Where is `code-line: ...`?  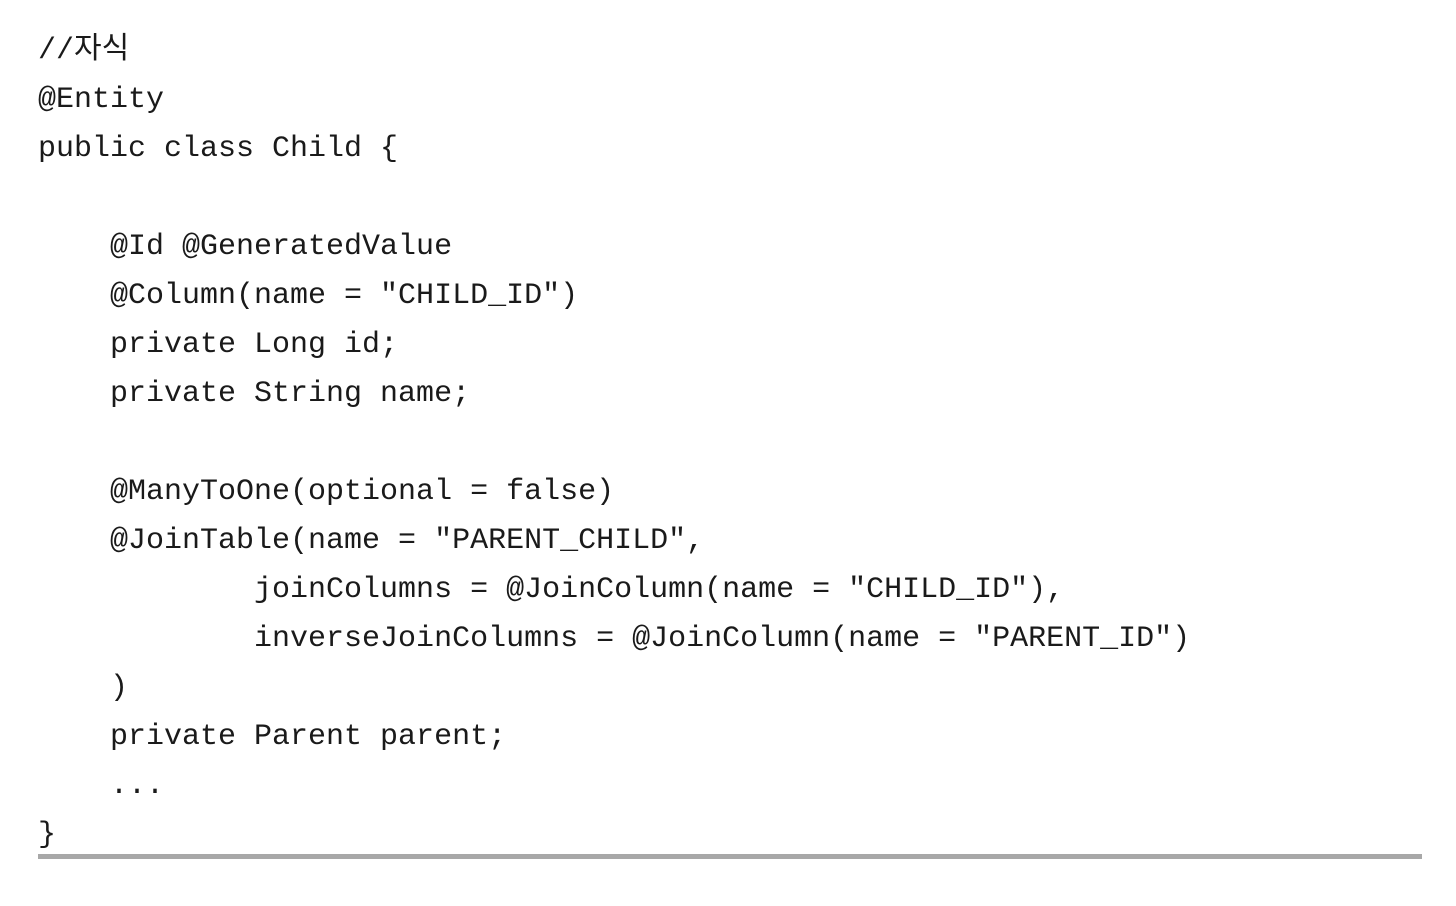 code-line: ... is located at coordinates (101, 786).